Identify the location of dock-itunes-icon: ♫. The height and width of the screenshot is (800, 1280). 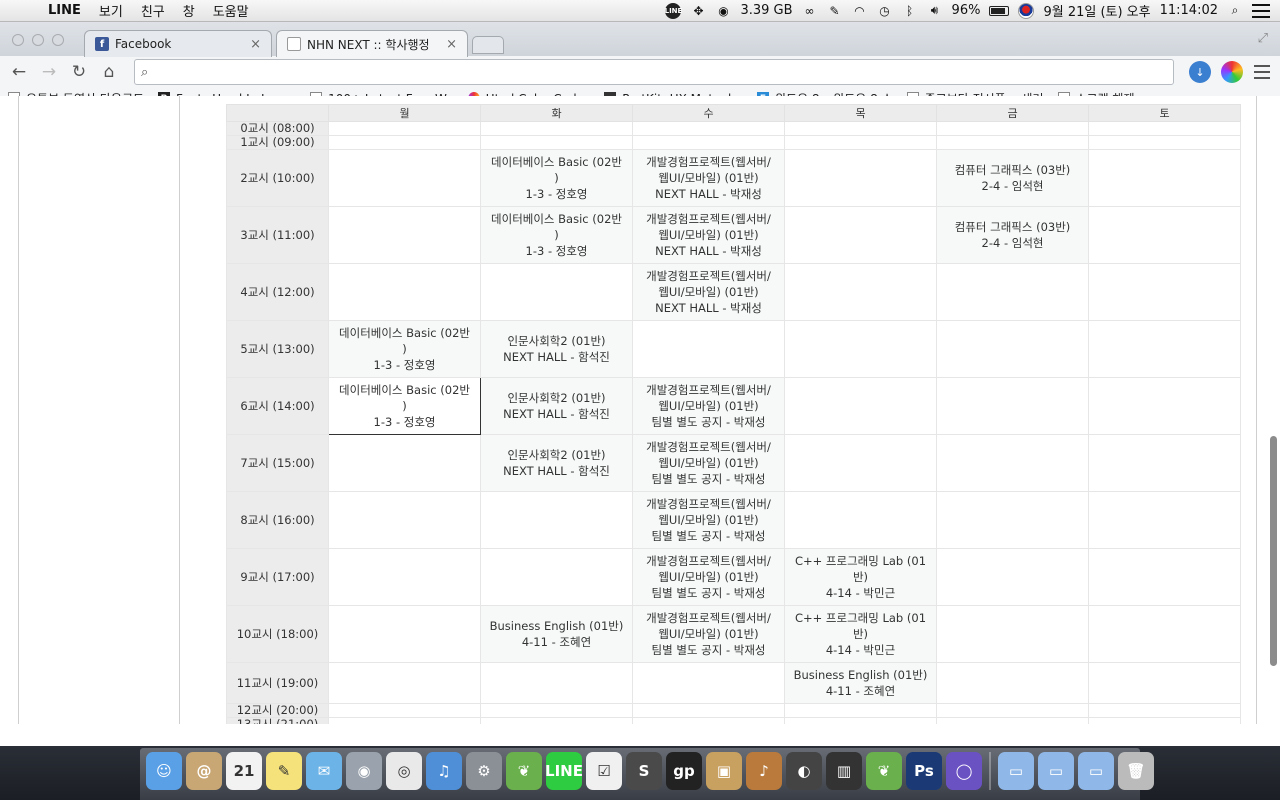
(444, 771).